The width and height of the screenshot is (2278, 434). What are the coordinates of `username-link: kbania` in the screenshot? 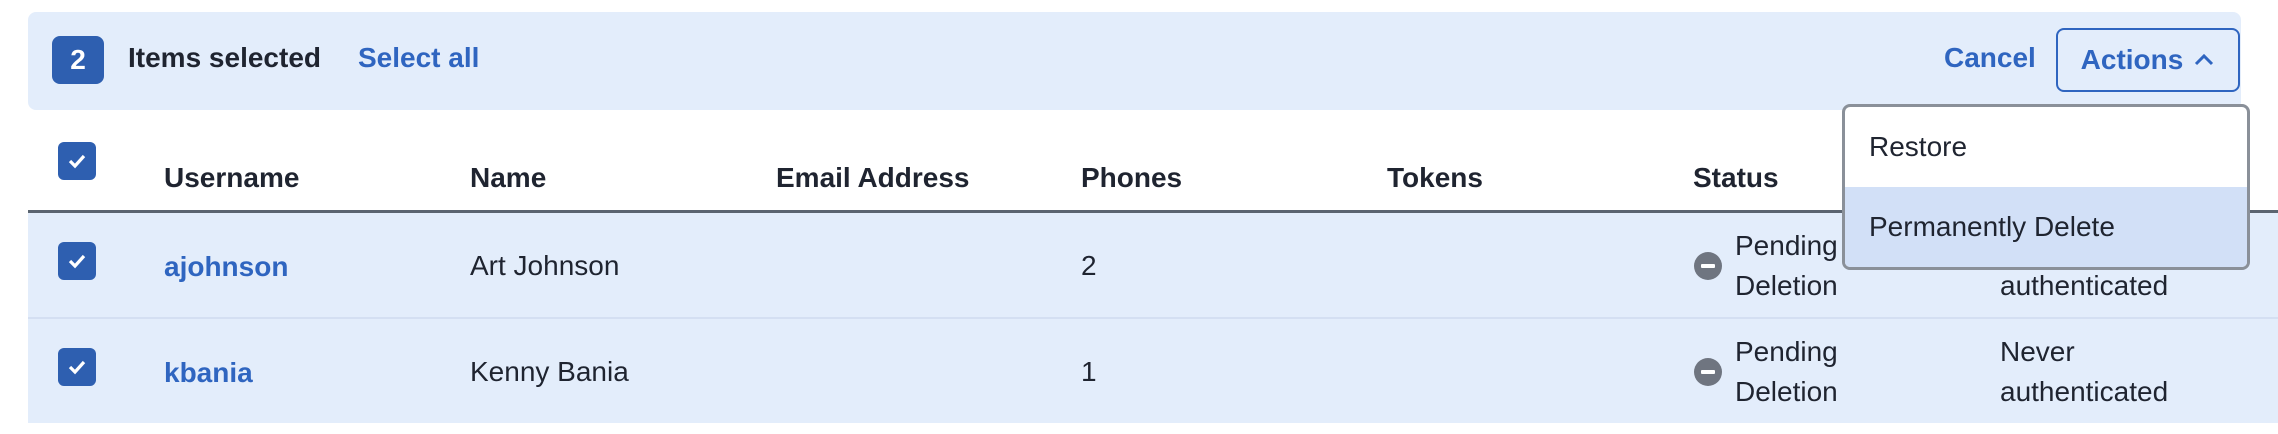 It's located at (208, 373).